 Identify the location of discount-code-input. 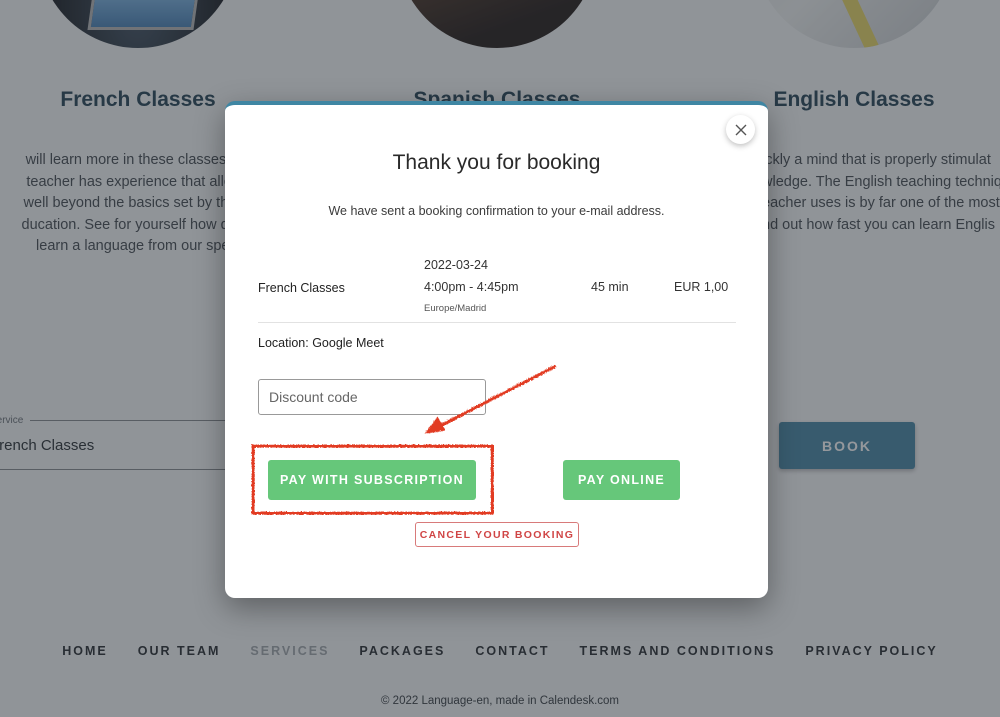
(372, 397).